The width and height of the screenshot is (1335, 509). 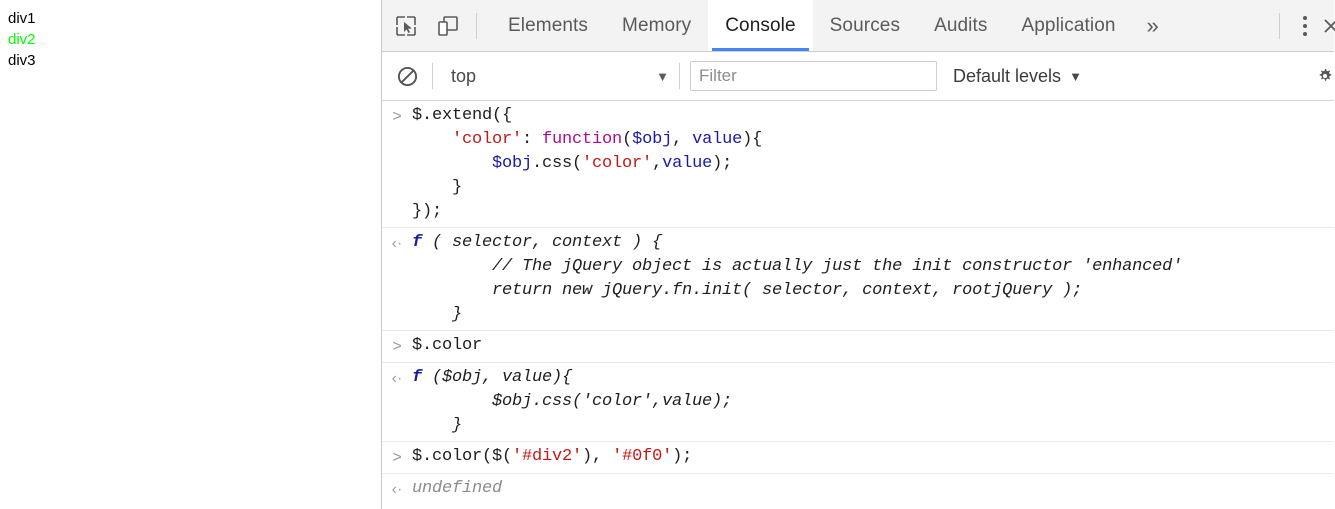 I want to click on tab-sources: Sources, so click(x=865, y=25).